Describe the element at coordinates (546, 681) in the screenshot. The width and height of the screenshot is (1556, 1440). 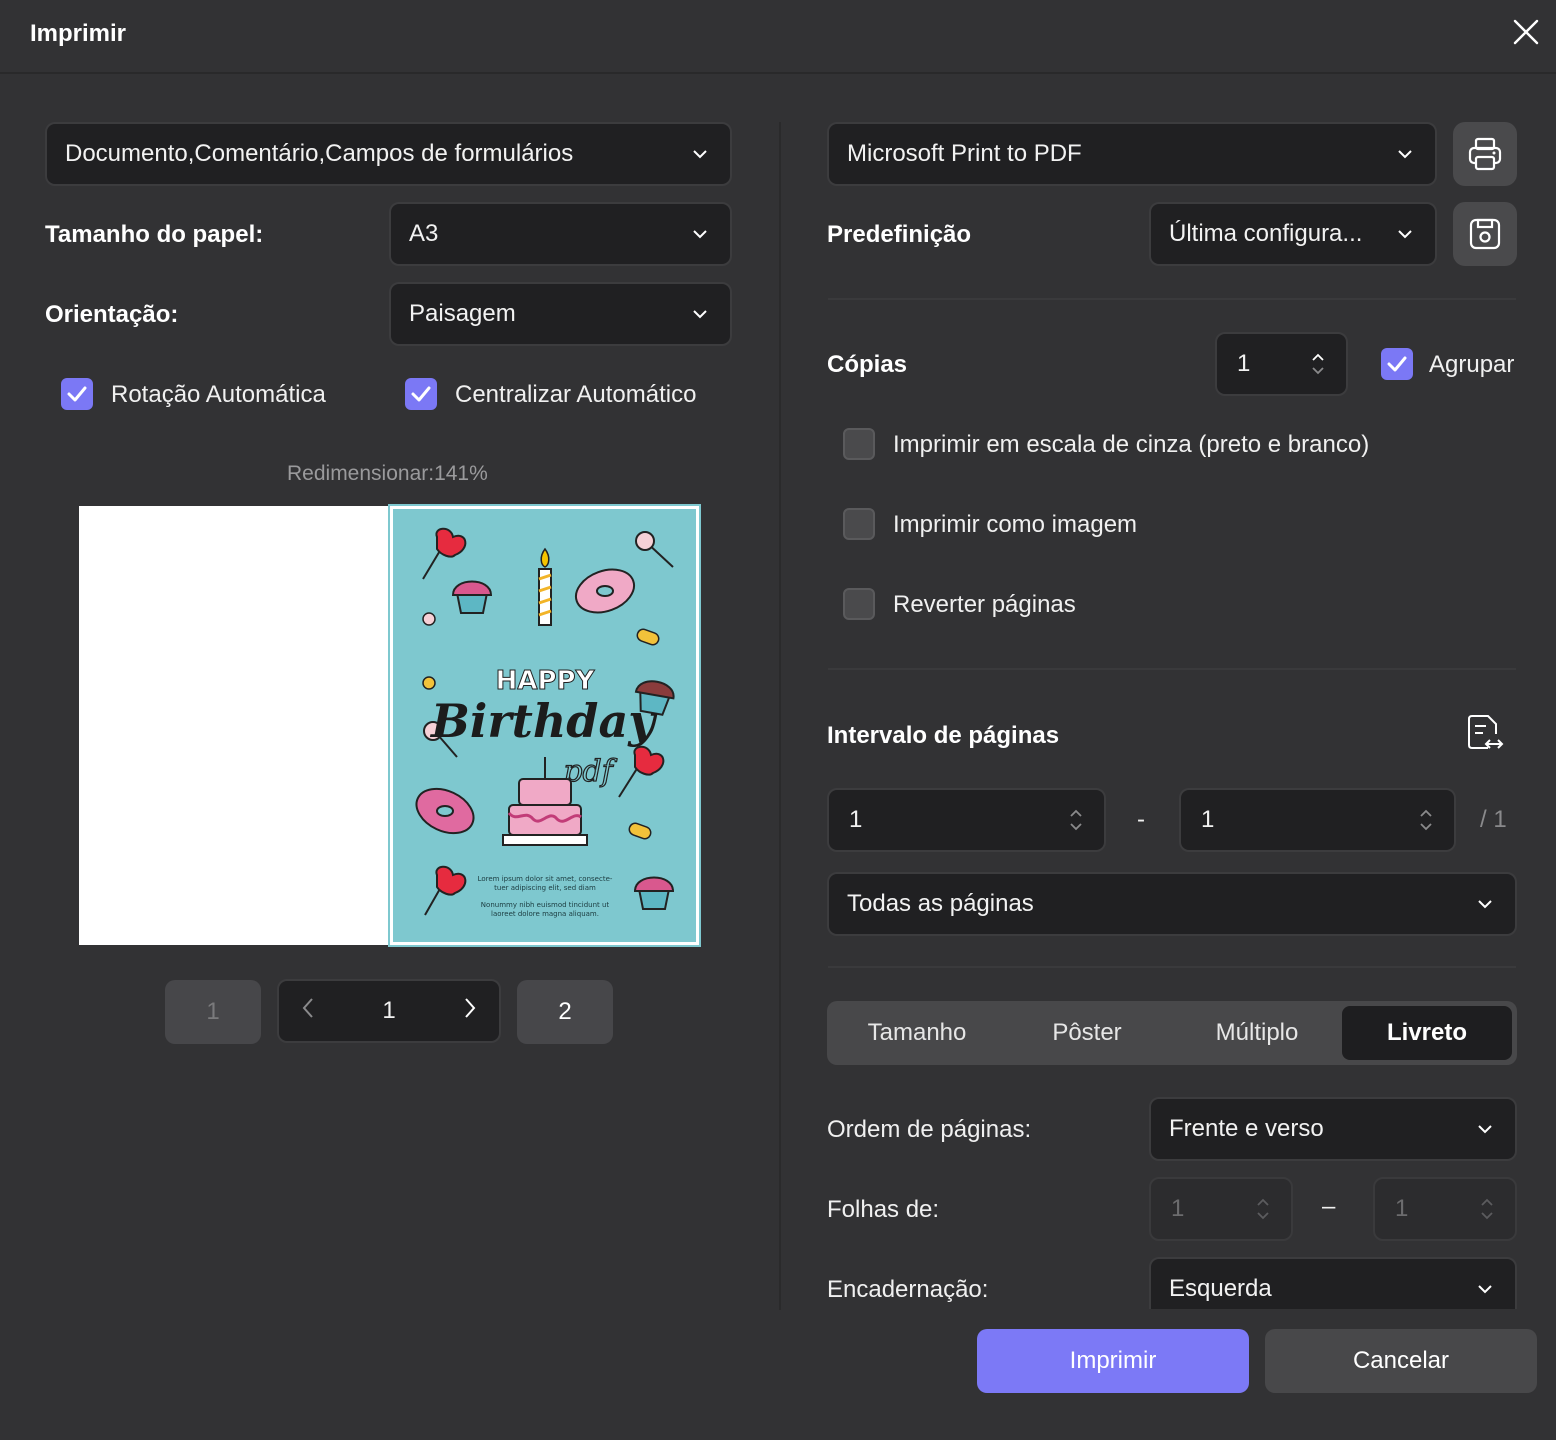
I see `svg-text: HAPPY` at that location.